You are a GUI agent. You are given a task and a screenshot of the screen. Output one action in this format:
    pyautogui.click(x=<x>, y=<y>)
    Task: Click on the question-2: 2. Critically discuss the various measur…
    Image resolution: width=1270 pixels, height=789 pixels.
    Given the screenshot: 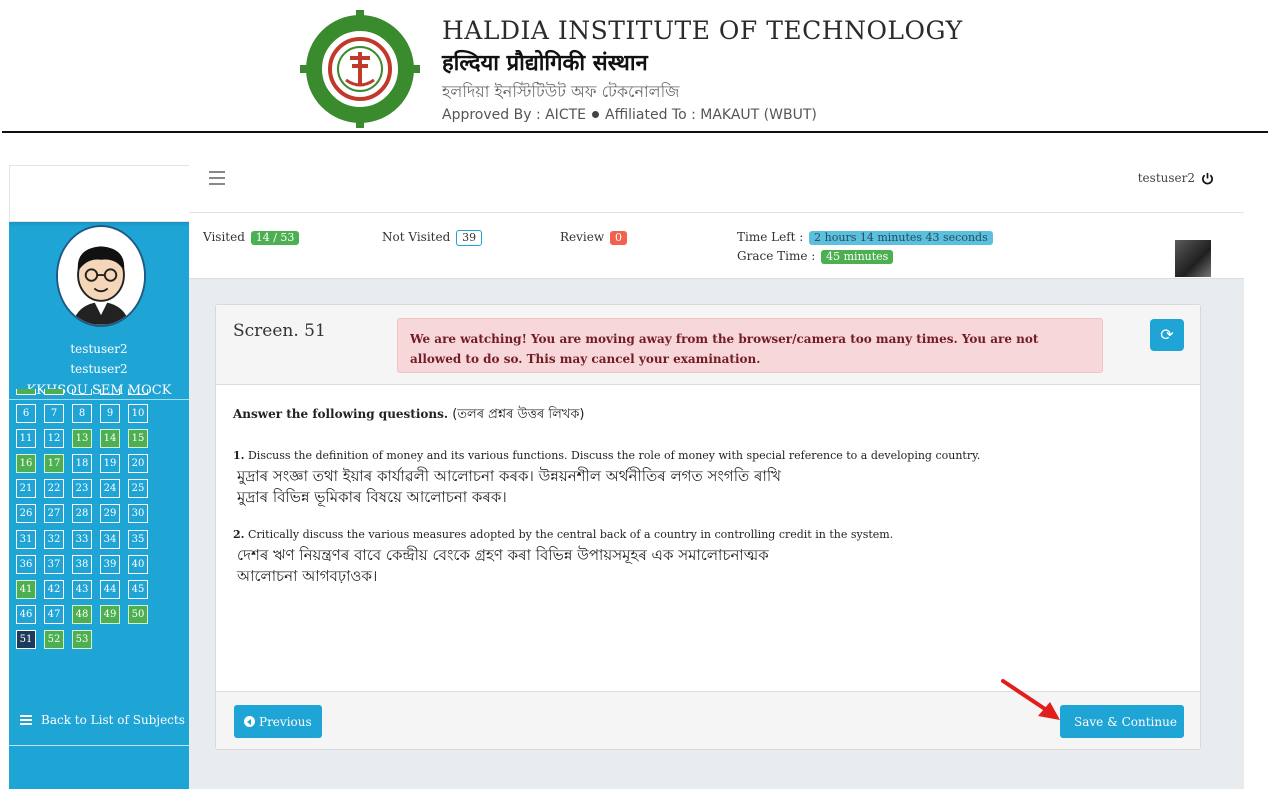 What is the action you would take?
    pyautogui.click(x=708, y=557)
    